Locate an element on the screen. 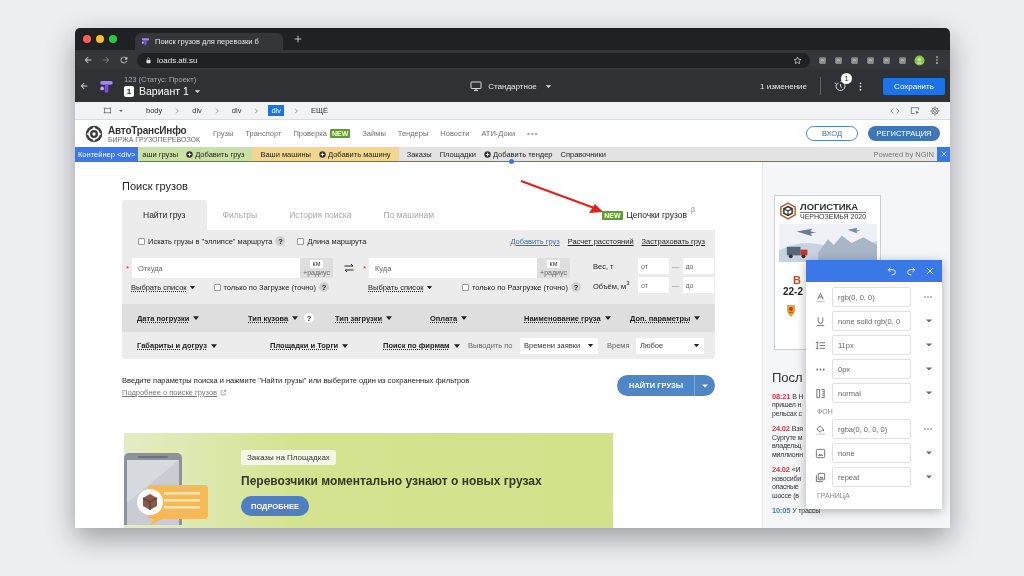  promo-title: Перевозчики моментально узнают о новых грузах is located at coordinates (391, 481).